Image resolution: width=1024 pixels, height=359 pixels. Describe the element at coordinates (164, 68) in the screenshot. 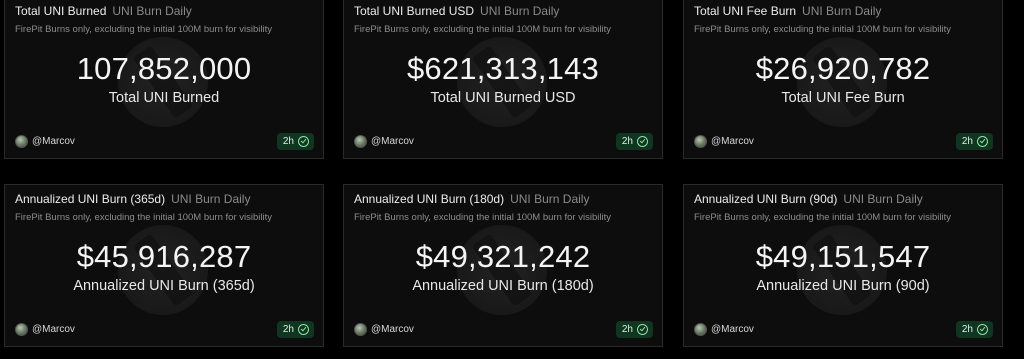

I see `counter-value: 107,852,000` at that location.